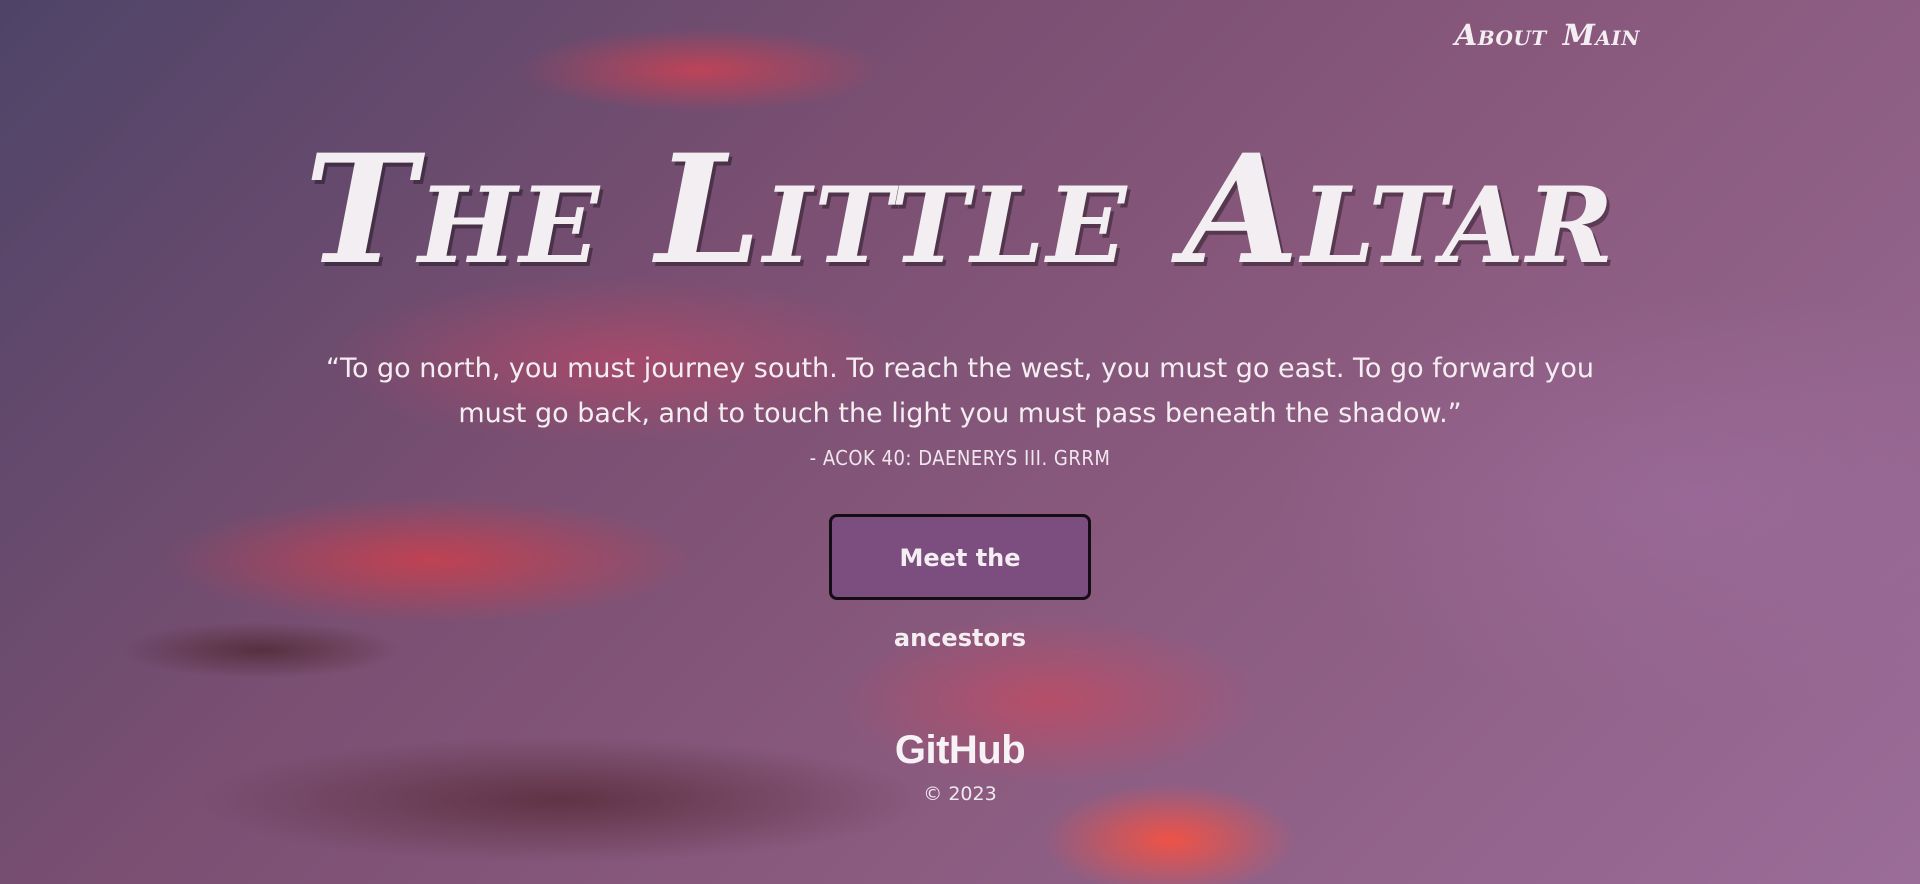 This screenshot has width=1920, height=884. What do you see at coordinates (960, 750) in the screenshot?
I see `github-link: GitHub` at bounding box center [960, 750].